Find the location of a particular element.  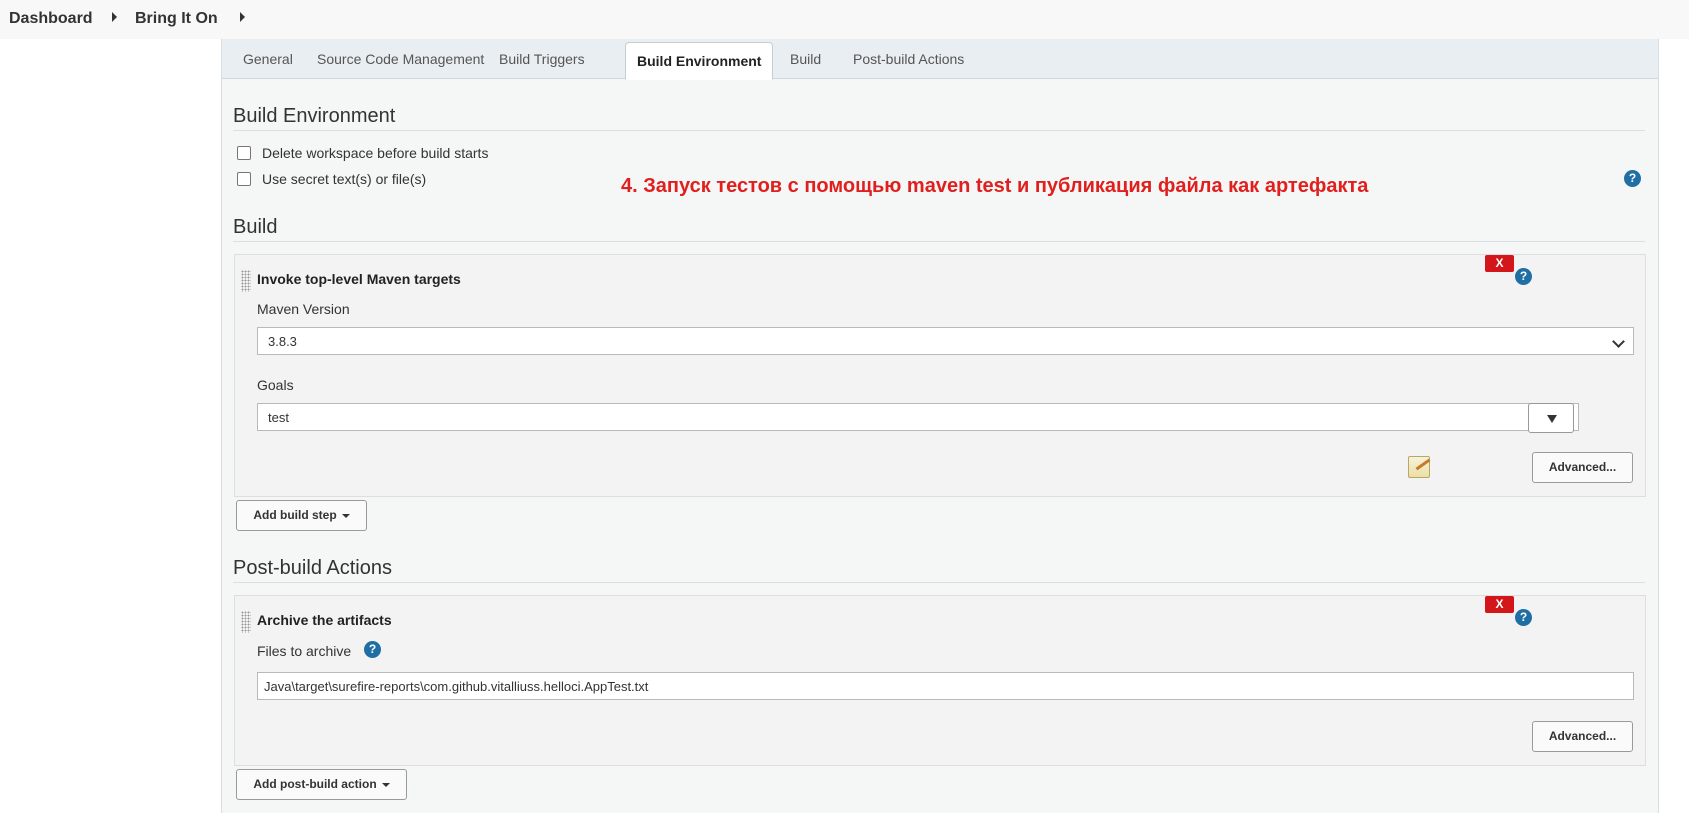

add-post-build-action-button: Add post-build action is located at coordinates (321, 784).